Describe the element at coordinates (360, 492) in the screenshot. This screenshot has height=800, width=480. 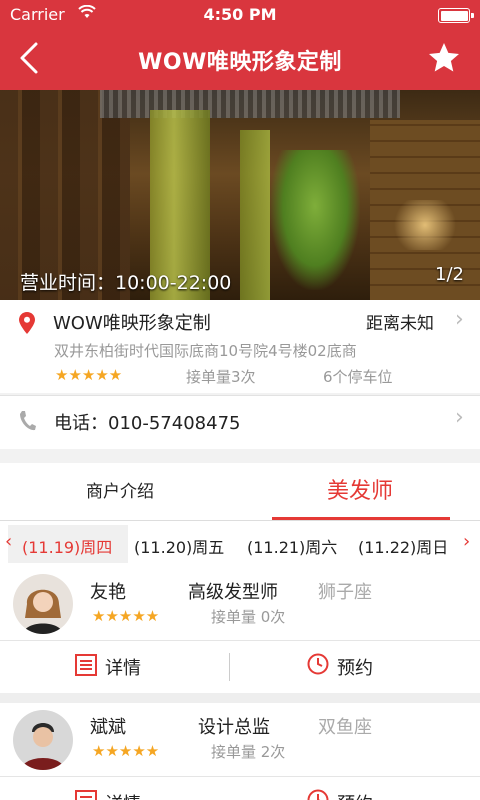
I see `tab-stylists: 美发师` at that location.